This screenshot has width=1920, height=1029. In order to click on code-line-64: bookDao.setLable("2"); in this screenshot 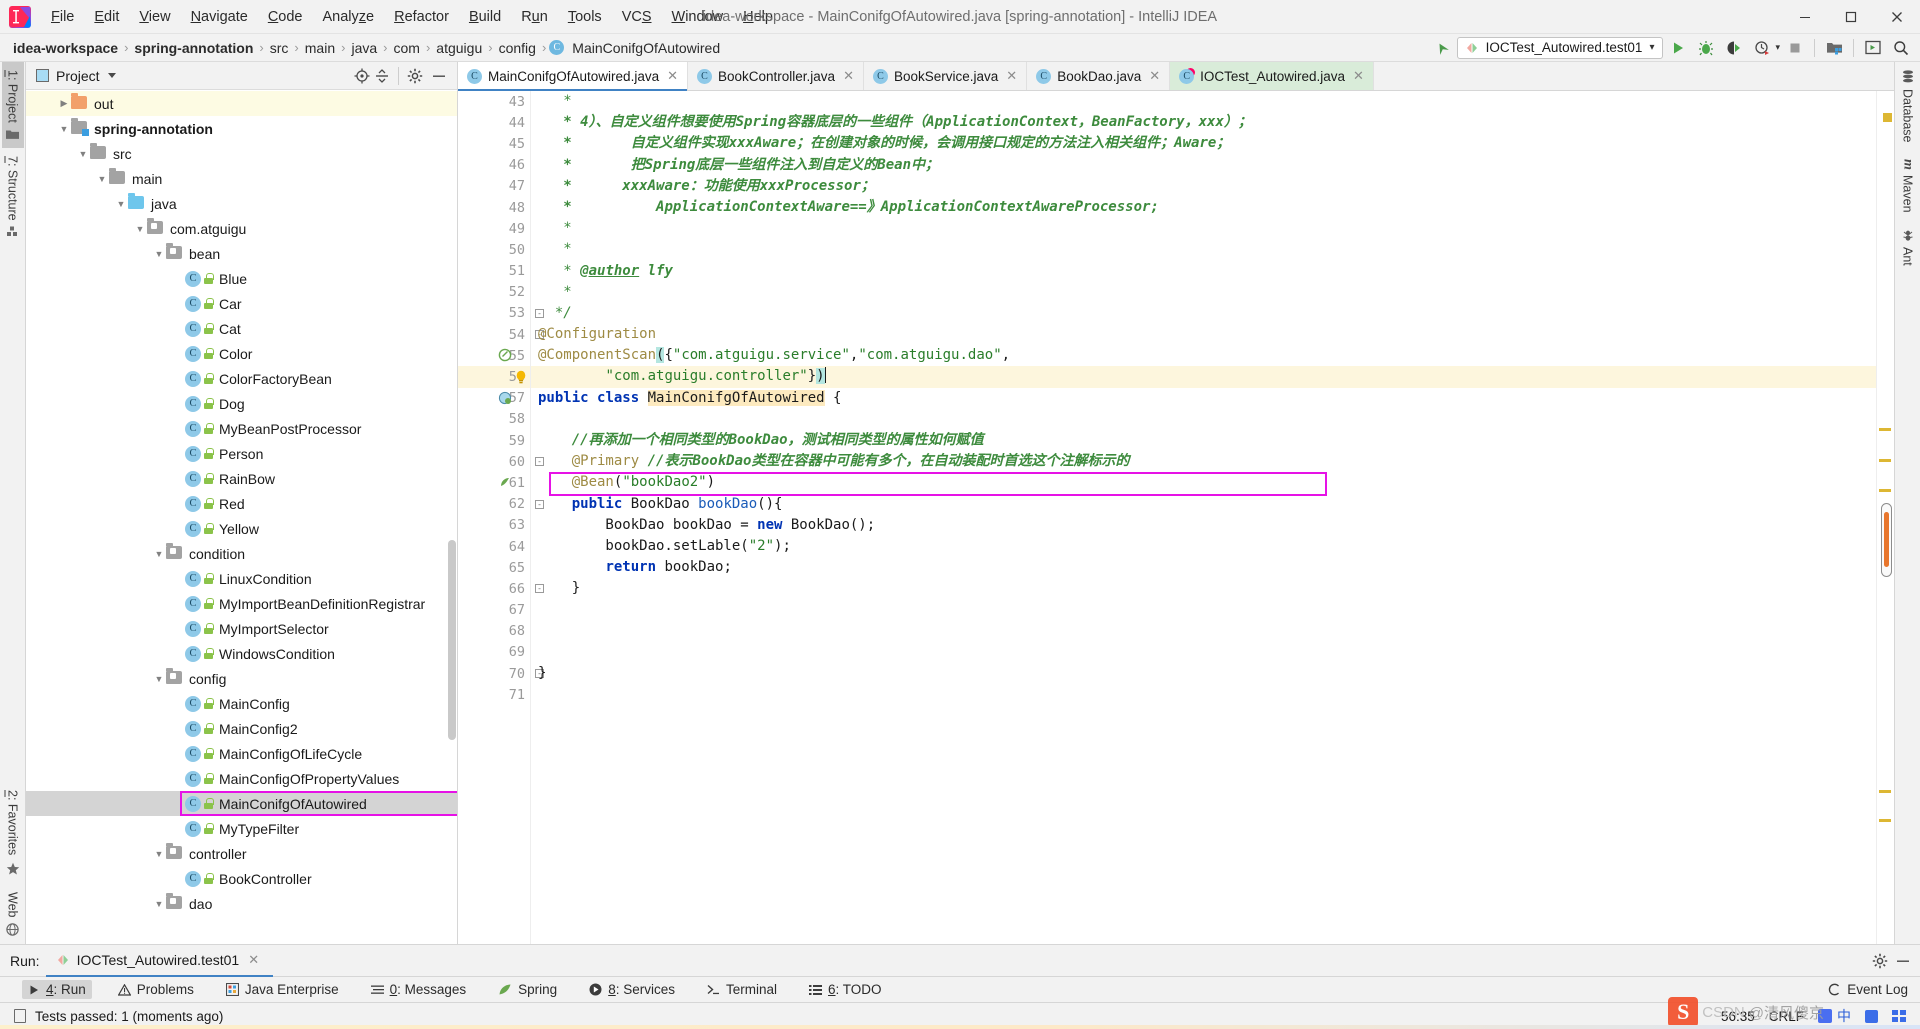, I will do `click(1207, 546)`.